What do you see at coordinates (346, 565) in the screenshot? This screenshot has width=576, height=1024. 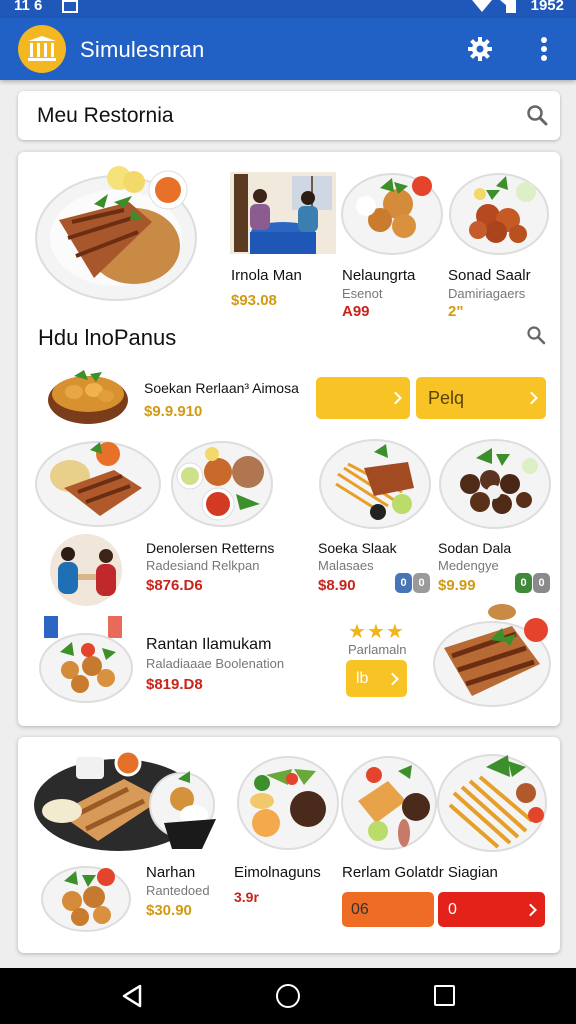 I see `item-sub: Malasaes` at bounding box center [346, 565].